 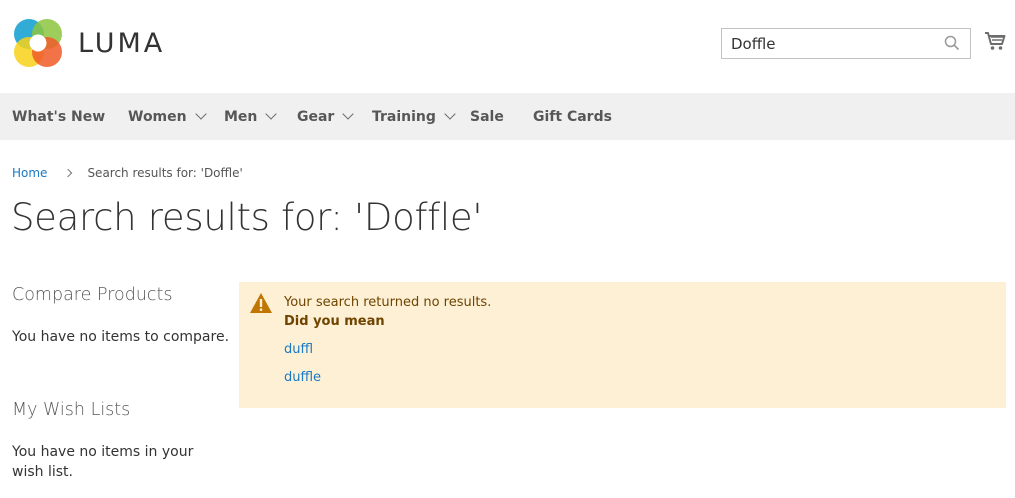 I want to click on breadcrumb-home-link: Home, so click(x=29, y=173).